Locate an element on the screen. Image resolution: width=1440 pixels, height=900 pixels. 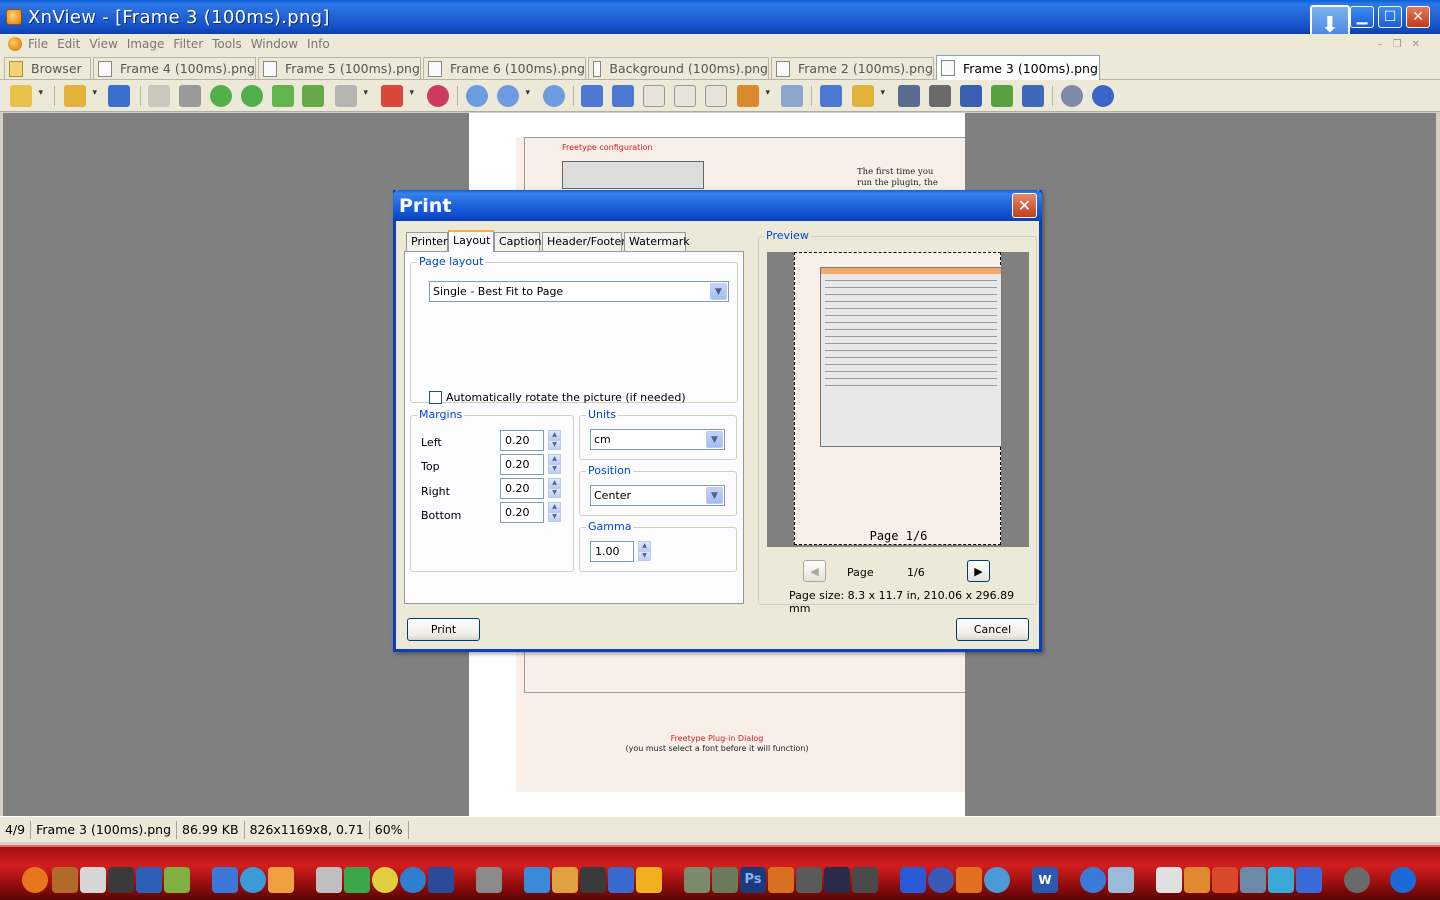
tab-frame2: Frame 2 (100ms).png is located at coordinates (852, 68).